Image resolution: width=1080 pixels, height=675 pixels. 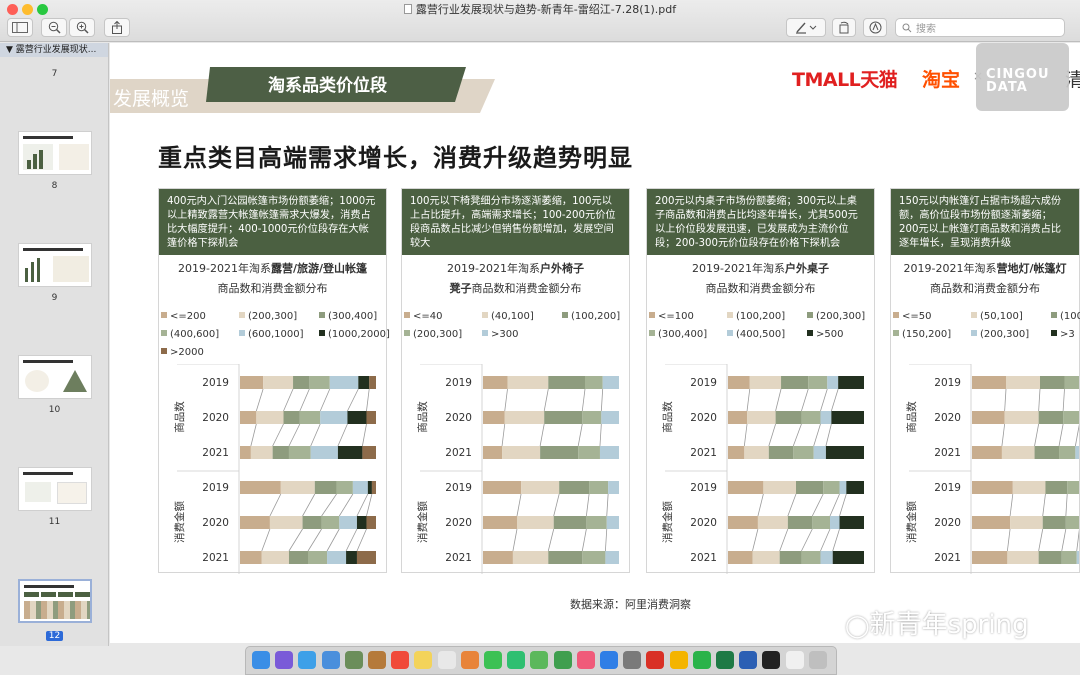 What do you see at coordinates (748, 660) in the screenshot?
I see `word-icon` at bounding box center [748, 660].